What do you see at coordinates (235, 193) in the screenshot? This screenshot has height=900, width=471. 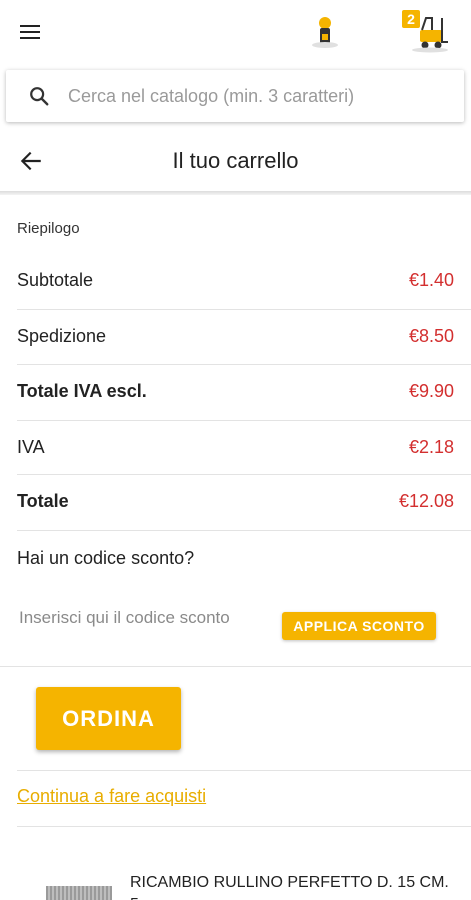 I see `header-divider` at bounding box center [235, 193].